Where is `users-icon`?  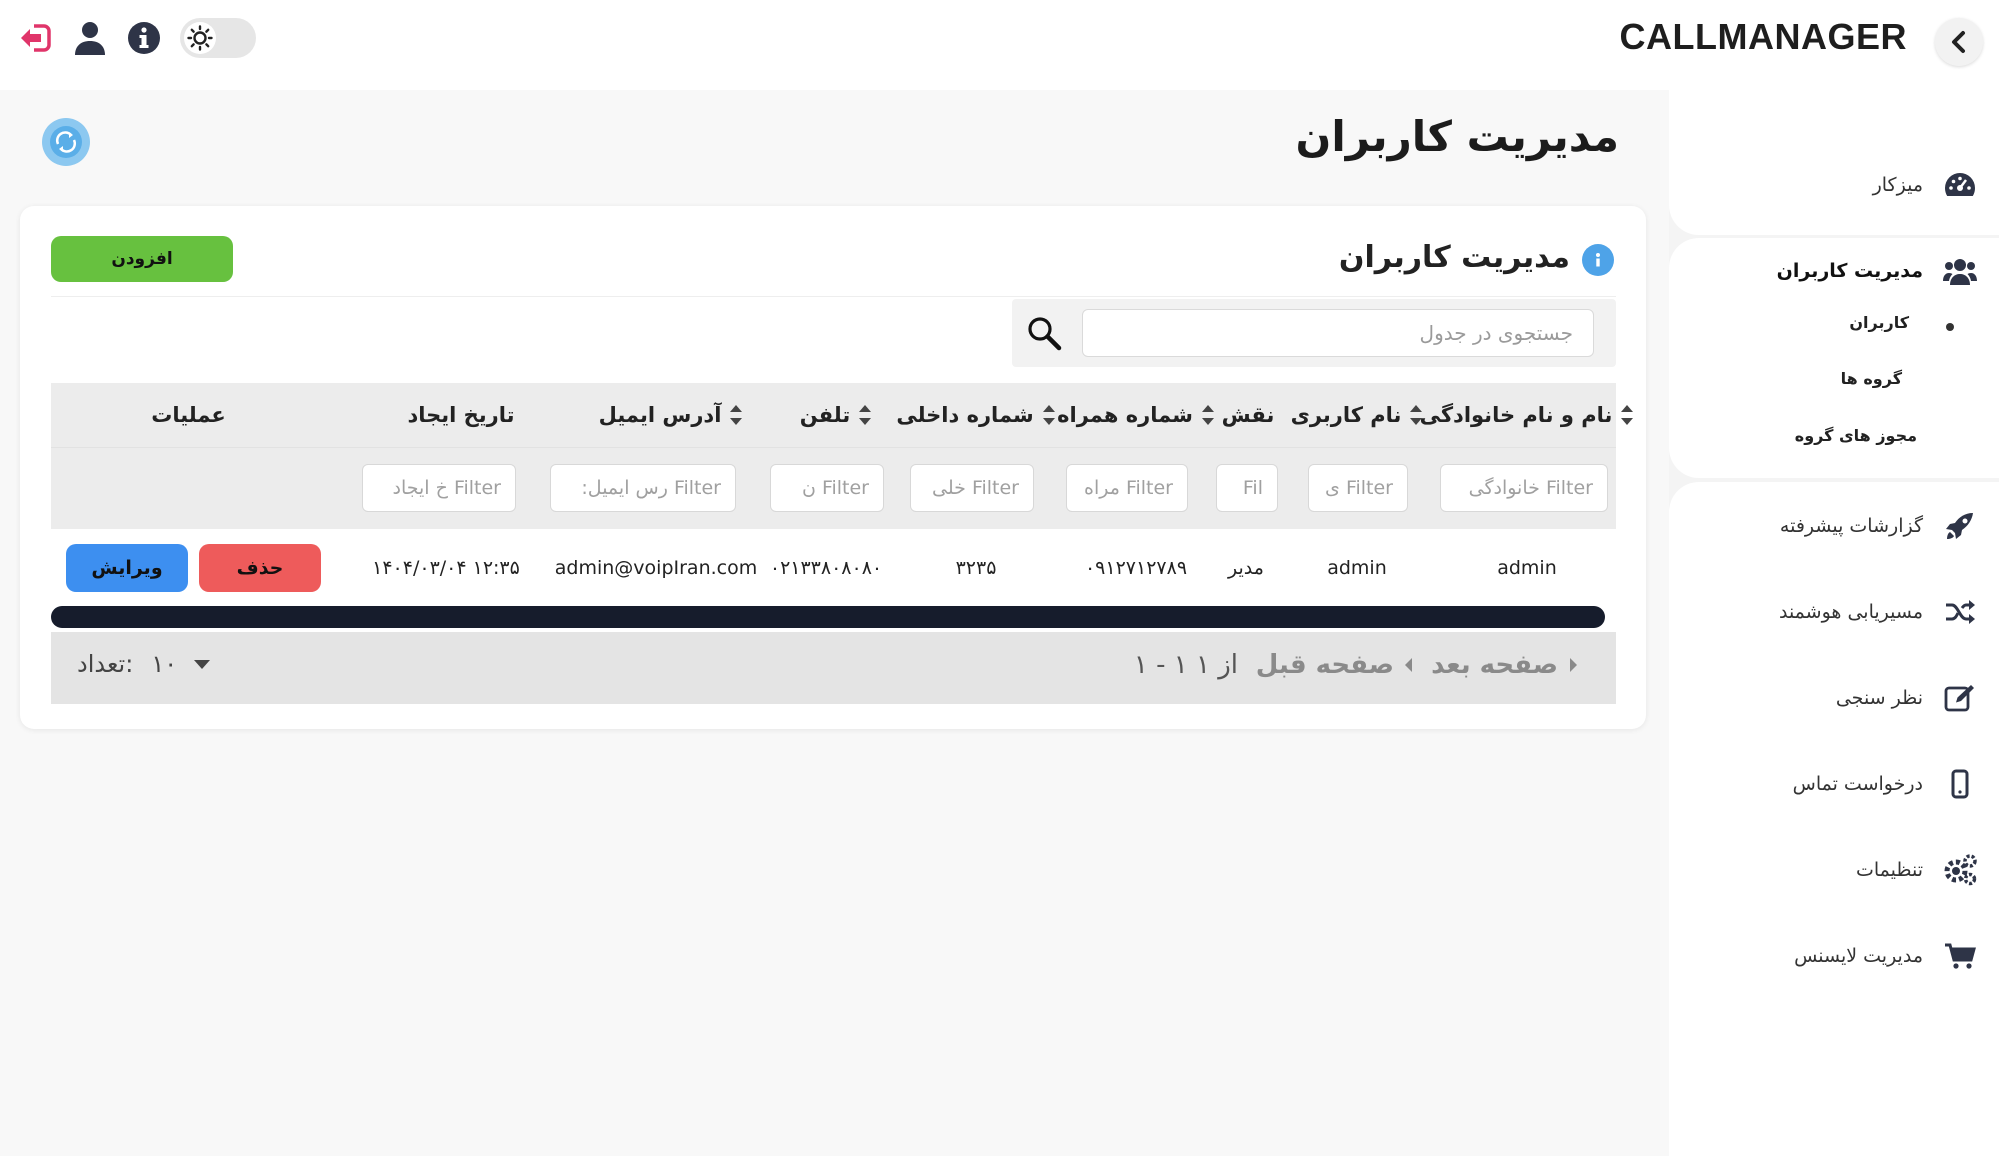 users-icon is located at coordinates (1960, 271).